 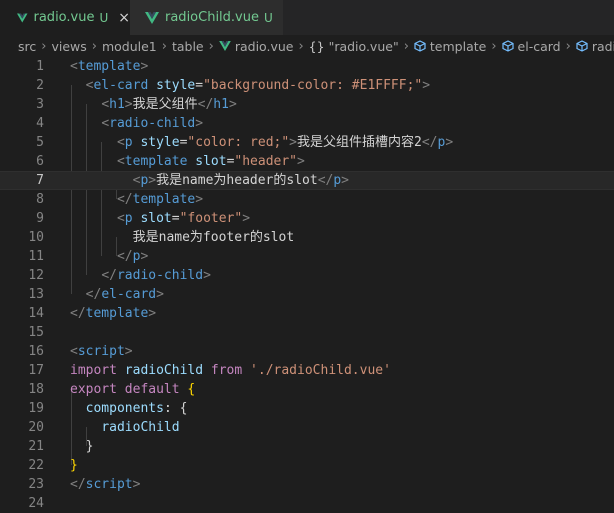 What do you see at coordinates (165, 104) in the screenshot?
I see `code-token: 我是父组件` at bounding box center [165, 104].